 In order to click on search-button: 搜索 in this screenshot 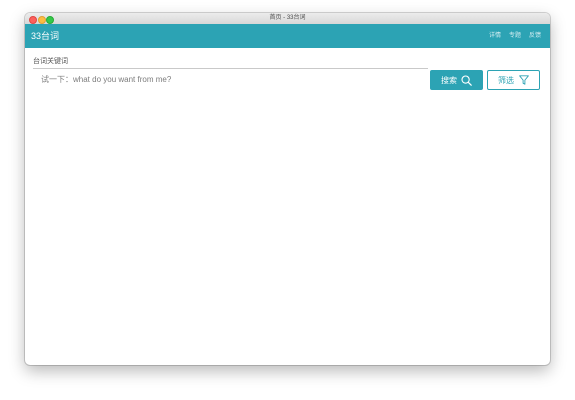, I will do `click(456, 80)`.